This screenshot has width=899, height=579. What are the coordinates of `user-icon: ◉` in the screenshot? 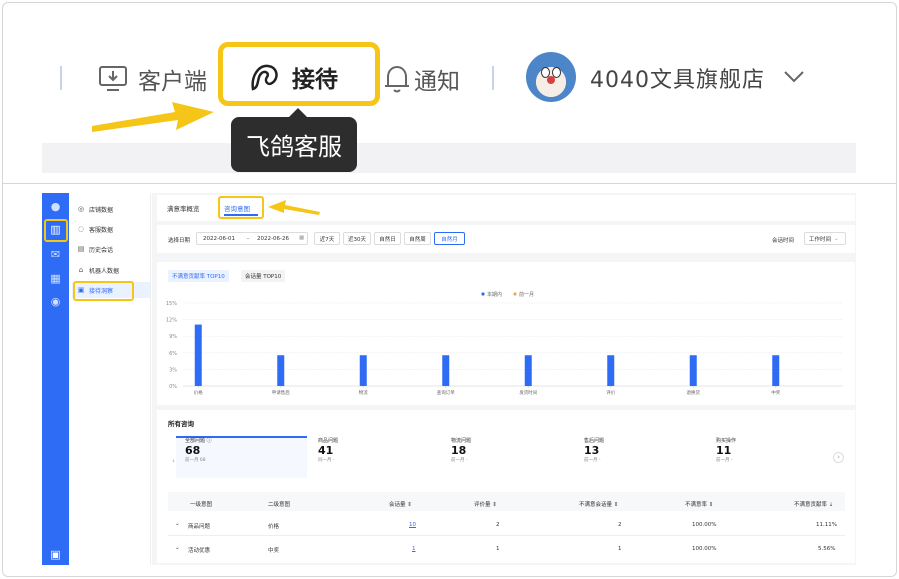 It's located at (55, 301).